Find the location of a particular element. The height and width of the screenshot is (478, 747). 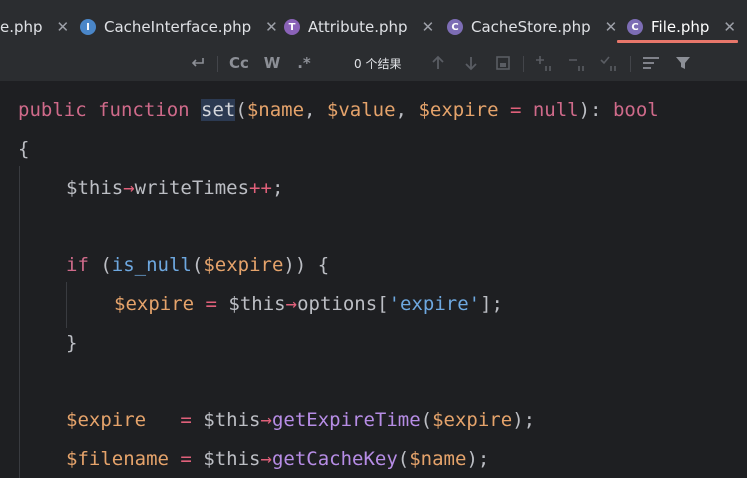

code-line-2: { is located at coordinates (23, 149).